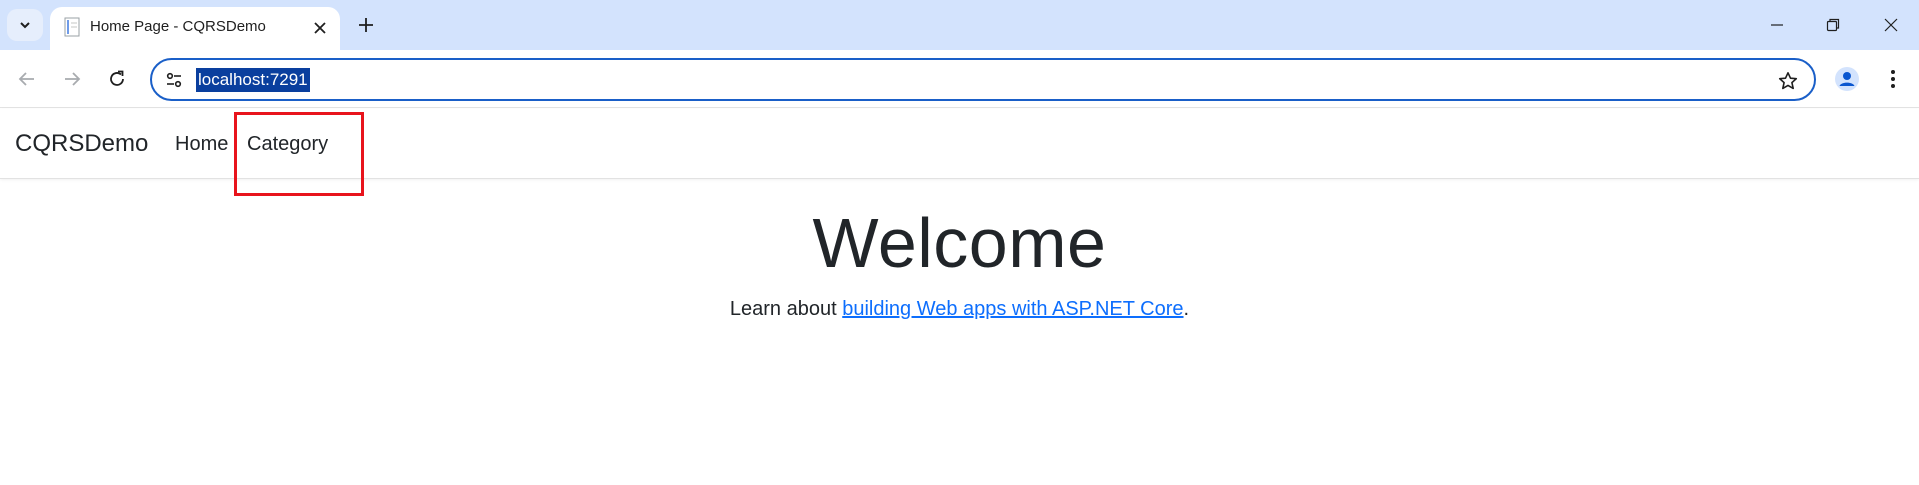  Describe the element at coordinates (1012, 309) in the screenshot. I see `aspnet-docs-link: building Web apps with ASP.NET Core` at that location.